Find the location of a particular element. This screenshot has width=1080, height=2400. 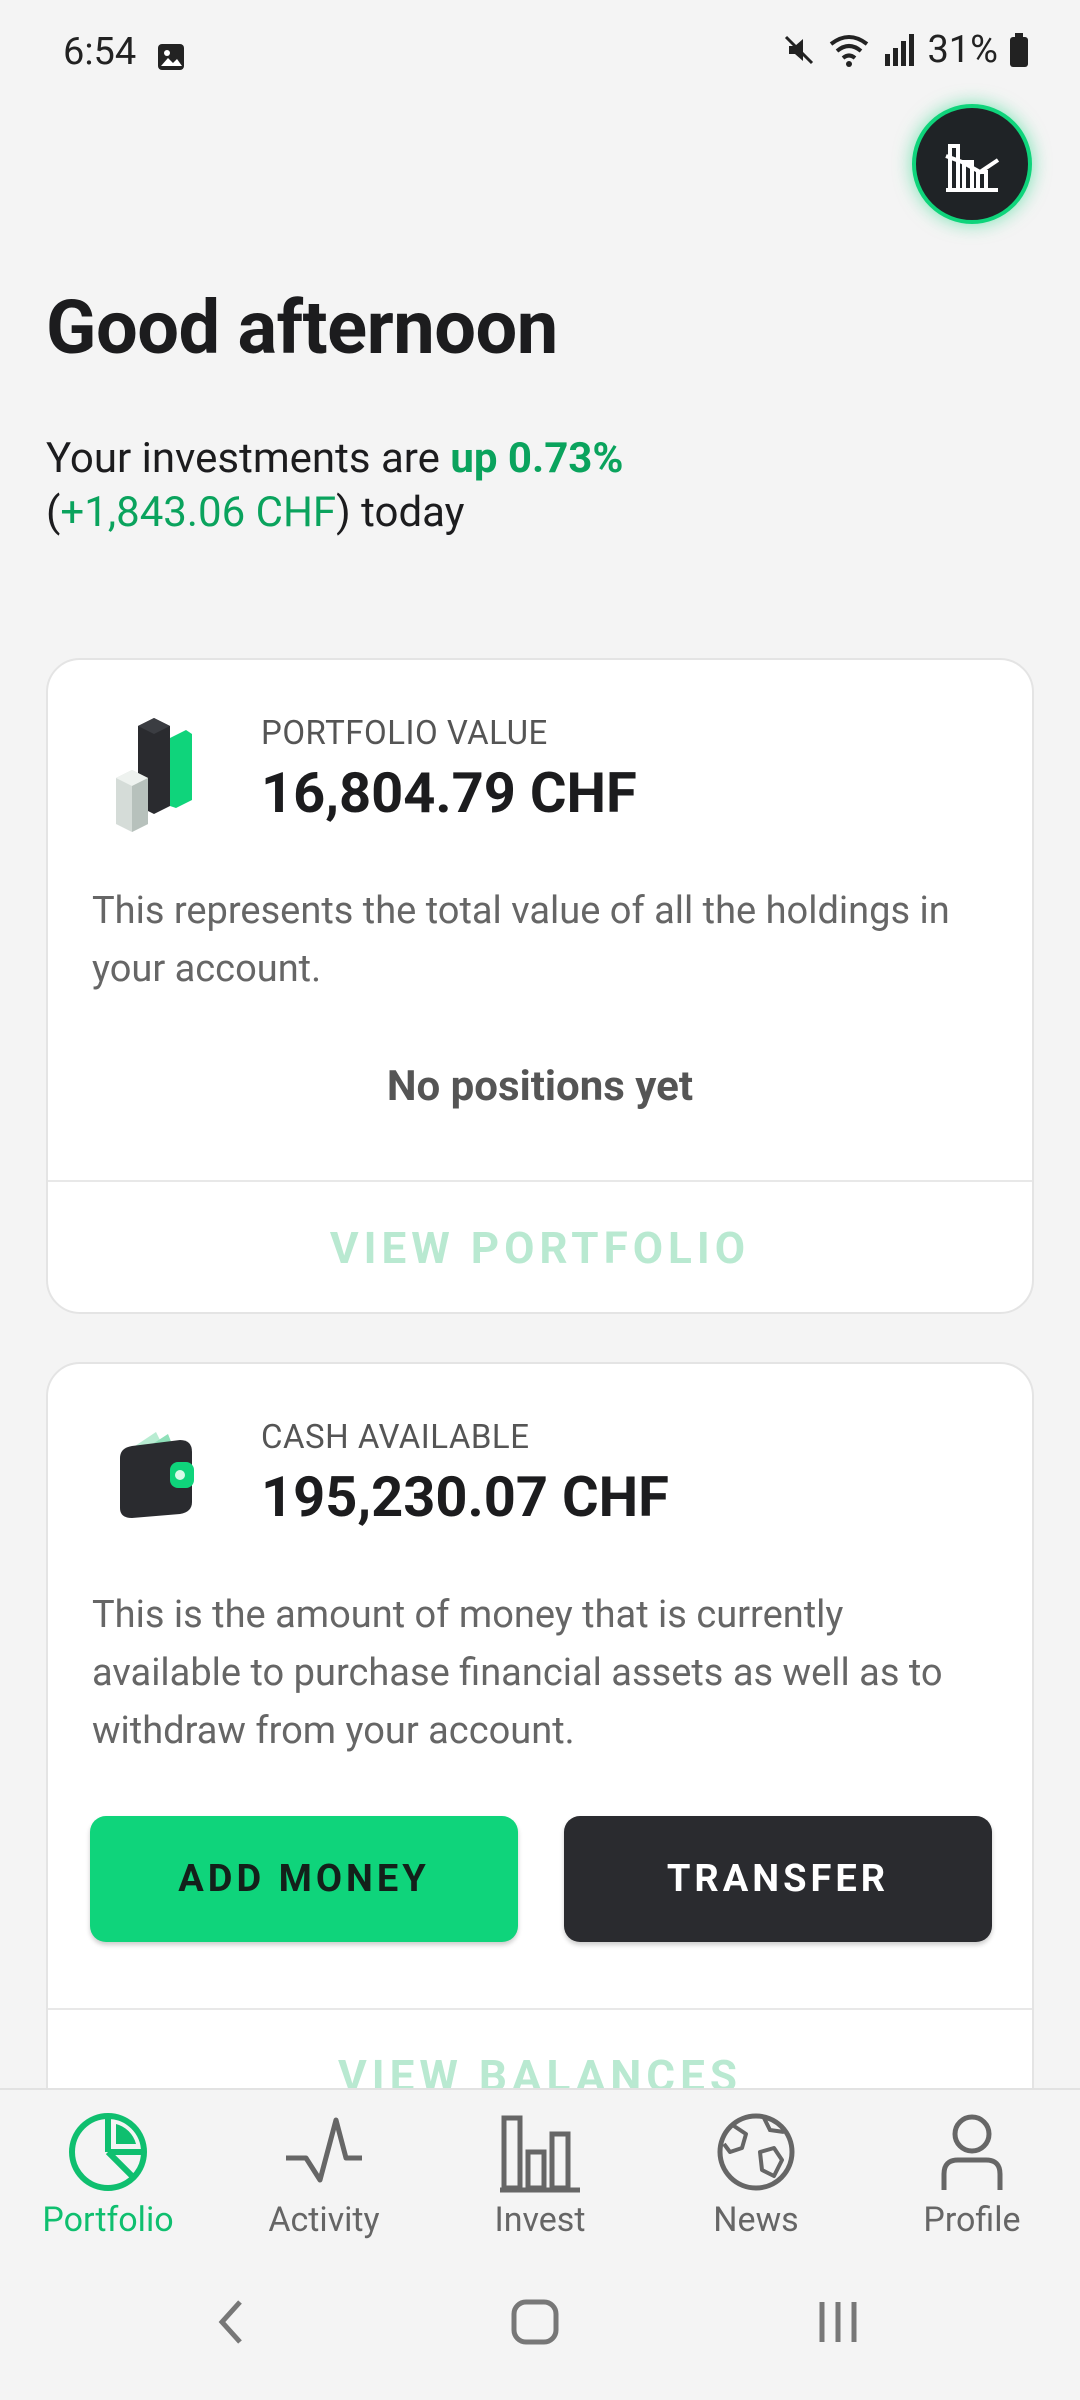

chart-button is located at coordinates (972, 164).